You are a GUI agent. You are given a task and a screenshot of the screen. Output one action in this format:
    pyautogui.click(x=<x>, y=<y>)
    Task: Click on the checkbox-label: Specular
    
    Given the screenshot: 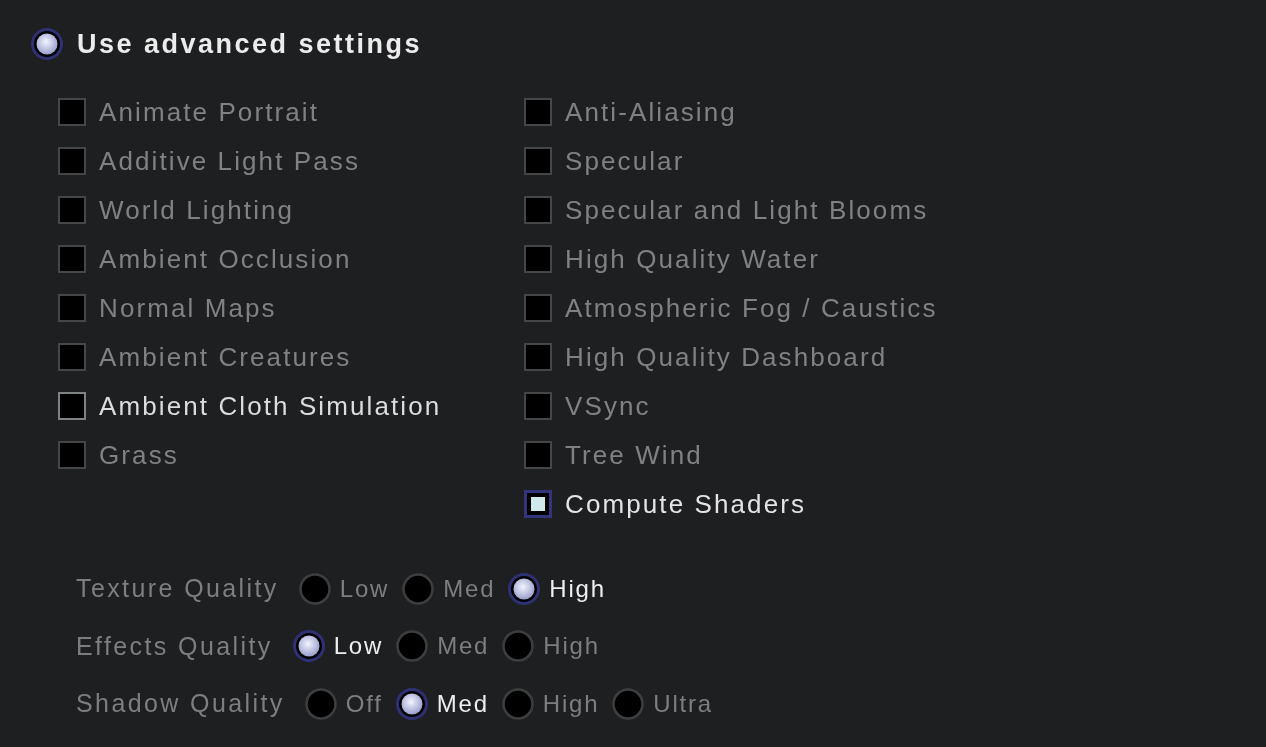 What is the action you would take?
    pyautogui.click(x=625, y=160)
    